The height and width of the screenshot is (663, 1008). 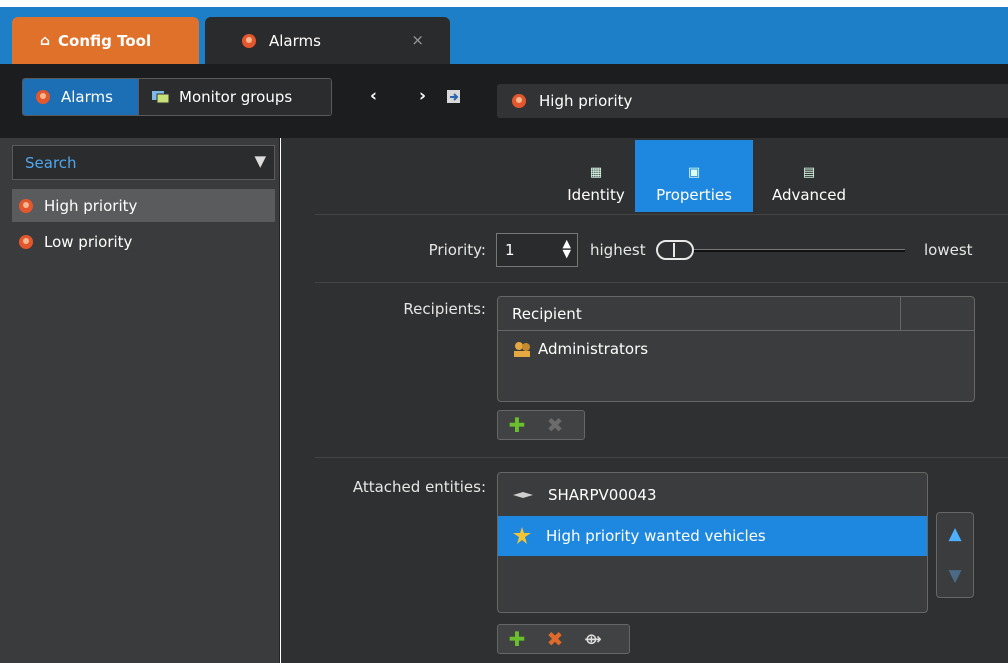 I want to click on tab-properties-label: Properties, so click(x=694, y=195).